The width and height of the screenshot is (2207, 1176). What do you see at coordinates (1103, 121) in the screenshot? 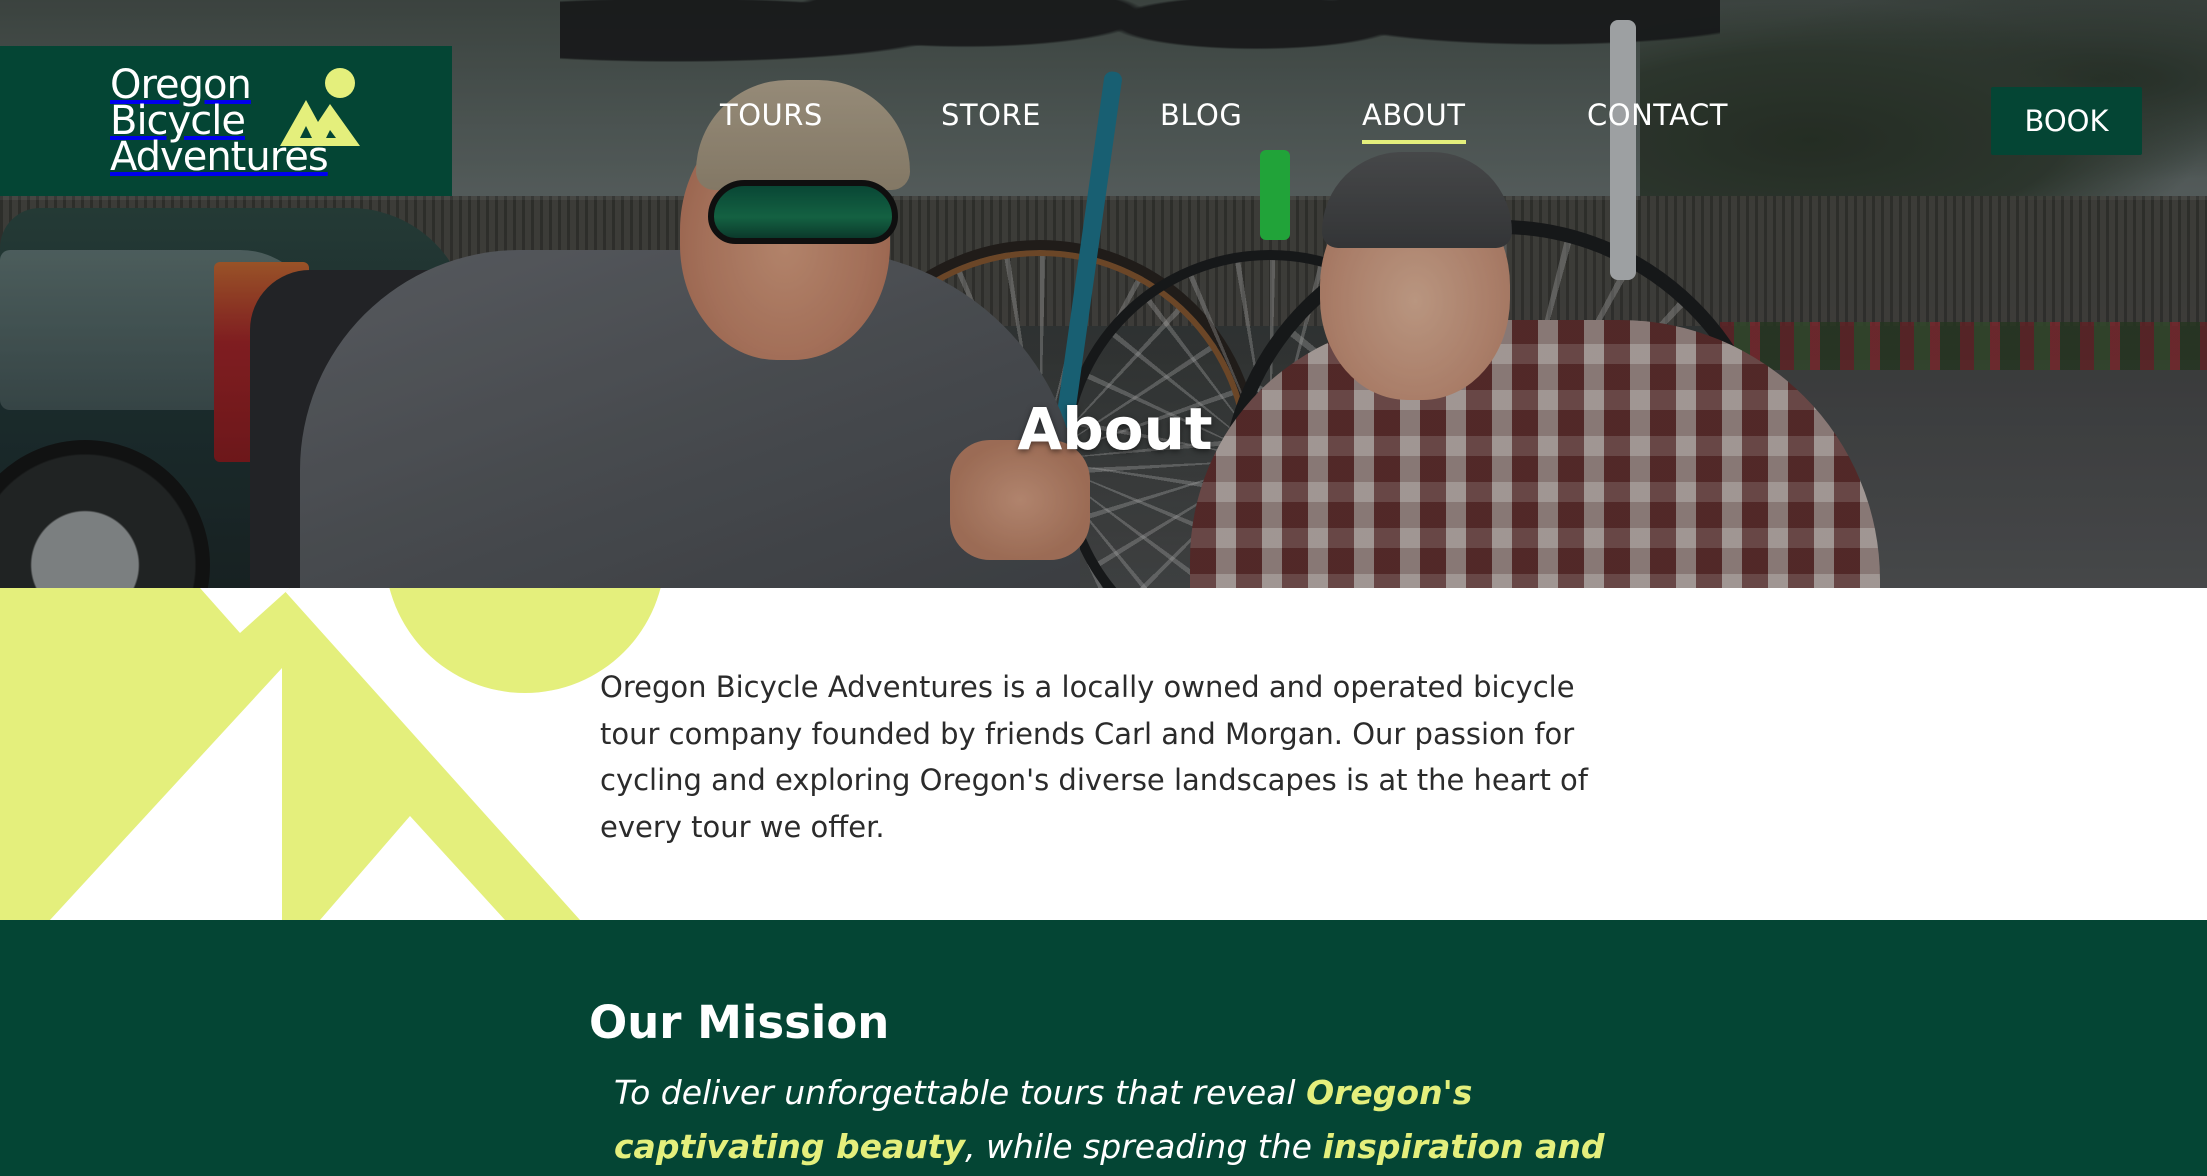
I see `main-nav: TOURS STORE BLOG ABOUT CONTACT` at bounding box center [1103, 121].